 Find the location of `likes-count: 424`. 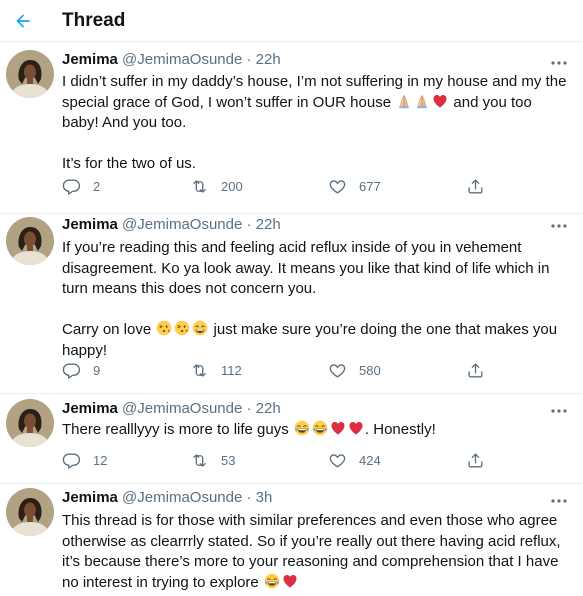

likes-count: 424 is located at coordinates (370, 460).